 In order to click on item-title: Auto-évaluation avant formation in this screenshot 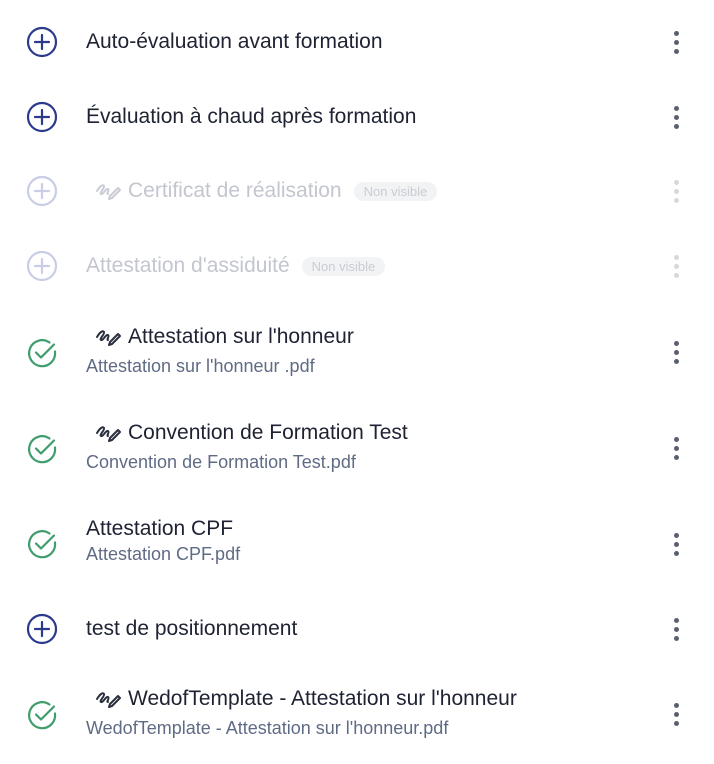, I will do `click(234, 41)`.